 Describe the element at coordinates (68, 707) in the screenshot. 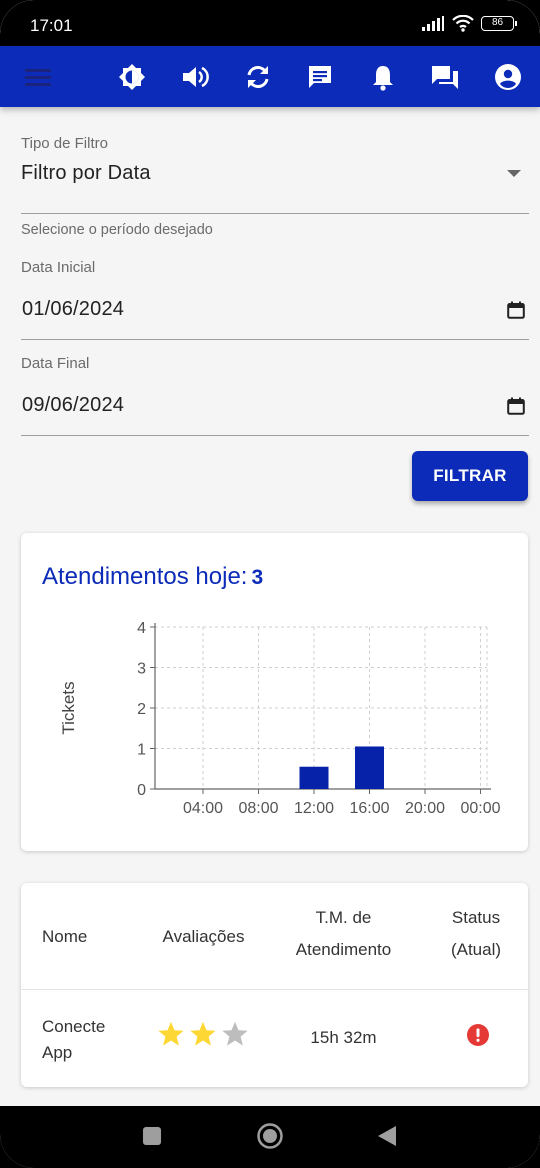

I see `y-axis-label: Tickets` at that location.